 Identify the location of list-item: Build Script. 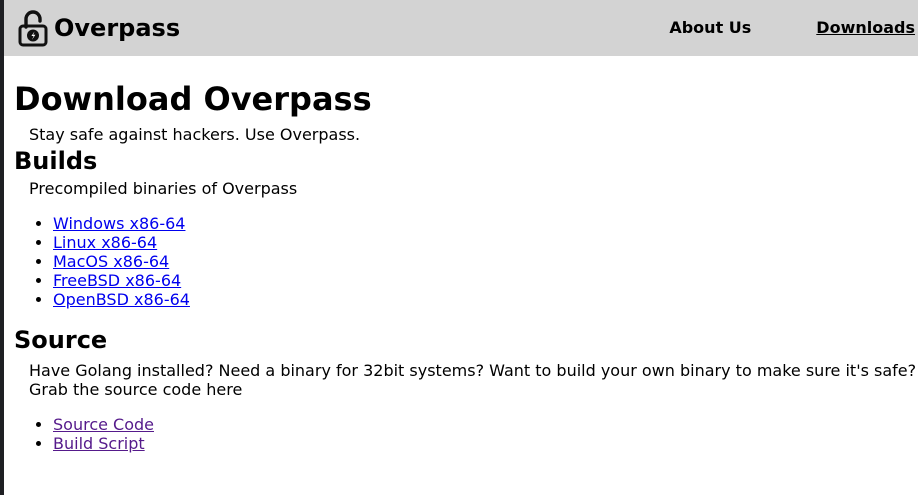
(485, 443).